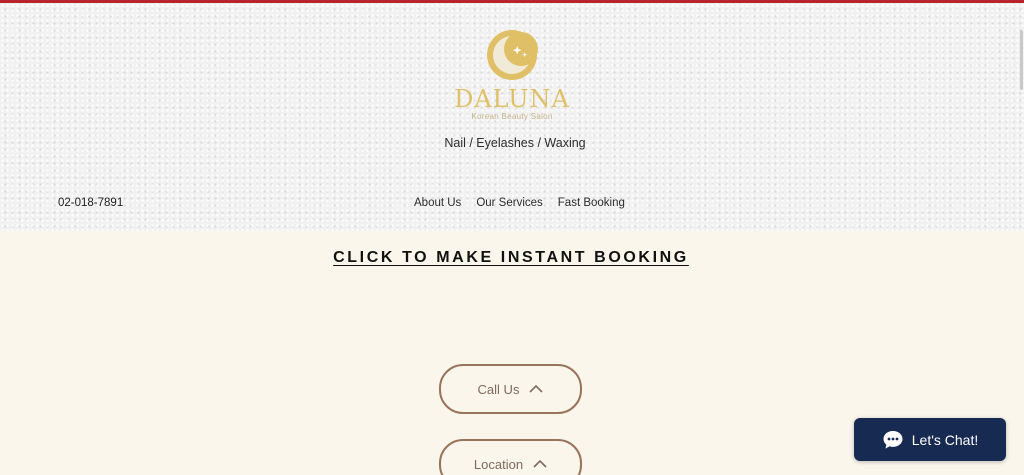  Describe the element at coordinates (591, 203) in the screenshot. I see `nav-item-fast-booking: Fast Booking` at that location.